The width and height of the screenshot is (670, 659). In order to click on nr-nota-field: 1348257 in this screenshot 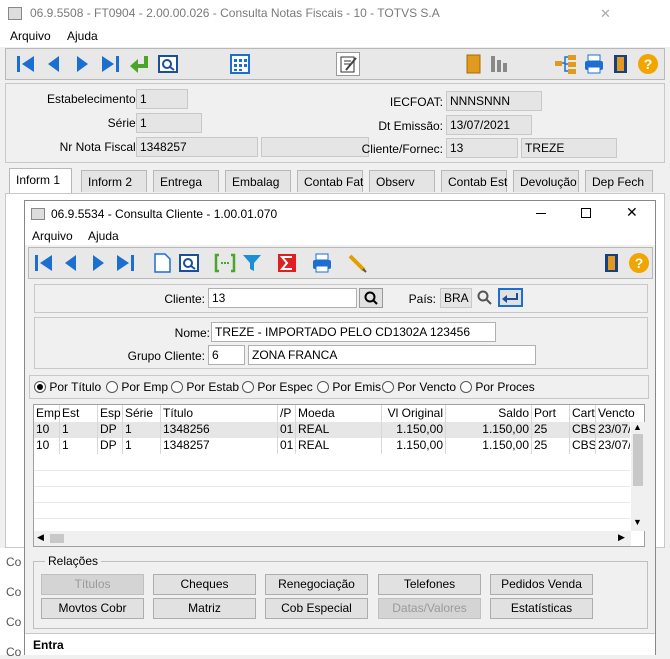, I will do `click(197, 147)`.